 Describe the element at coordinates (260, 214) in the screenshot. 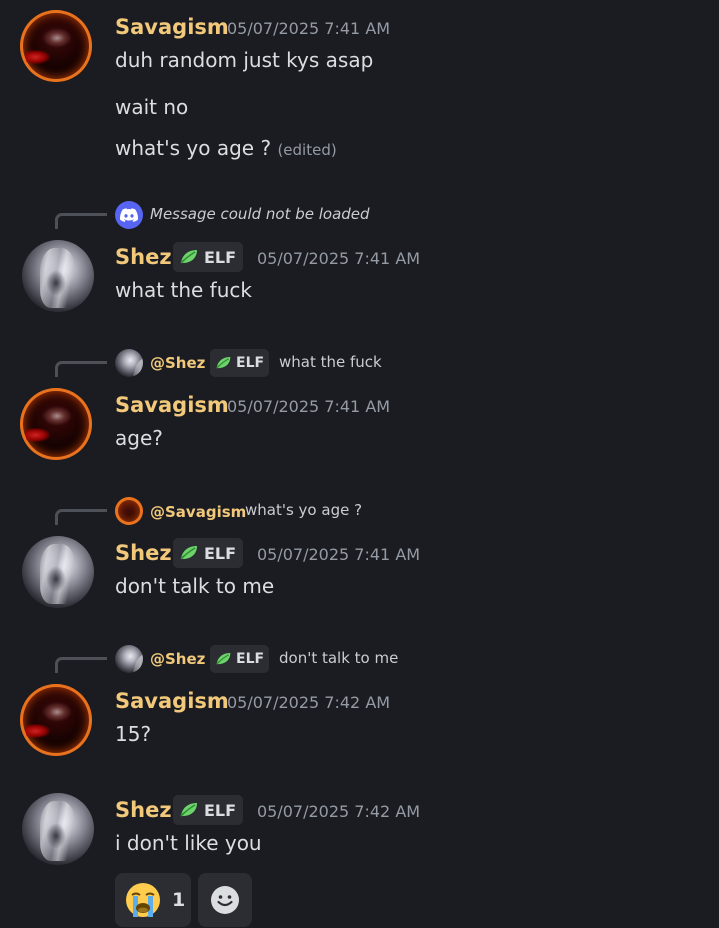

I see `reply-preview-text: Message could not be loaded` at that location.